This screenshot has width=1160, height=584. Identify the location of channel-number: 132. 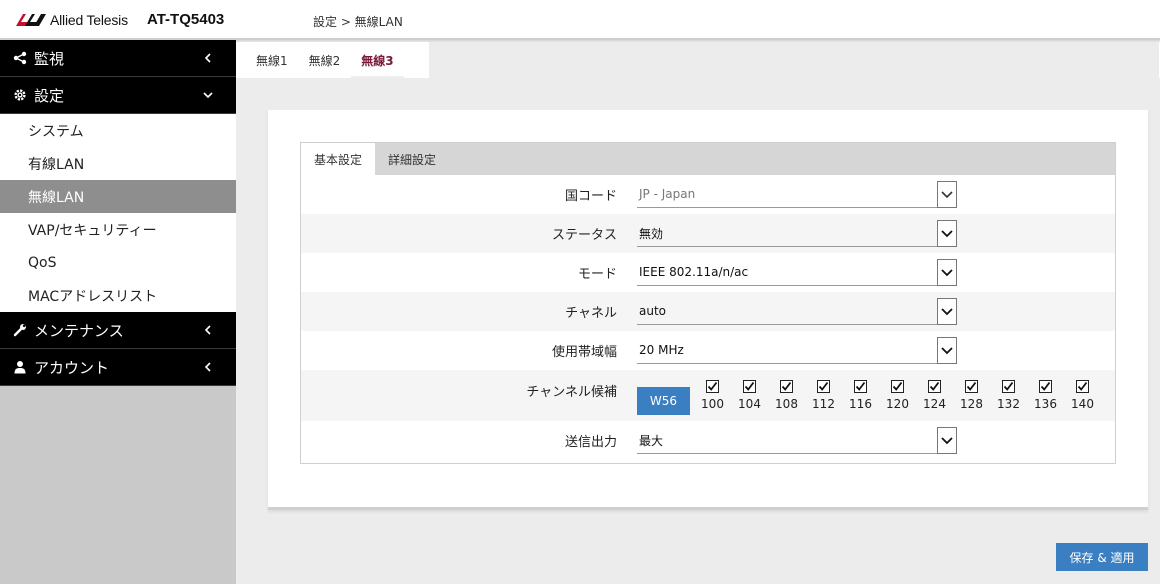
(1008, 404).